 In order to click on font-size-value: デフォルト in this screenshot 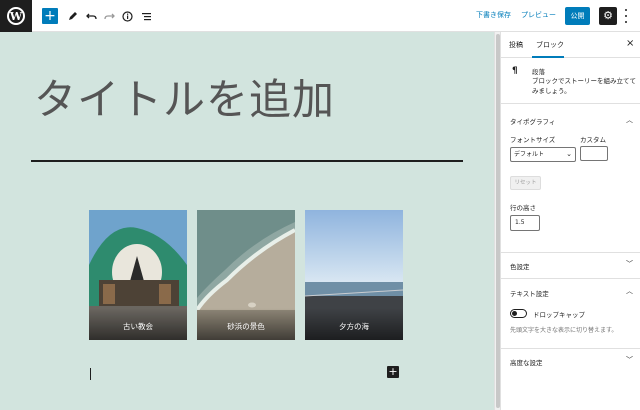, I will do `click(529, 154)`.